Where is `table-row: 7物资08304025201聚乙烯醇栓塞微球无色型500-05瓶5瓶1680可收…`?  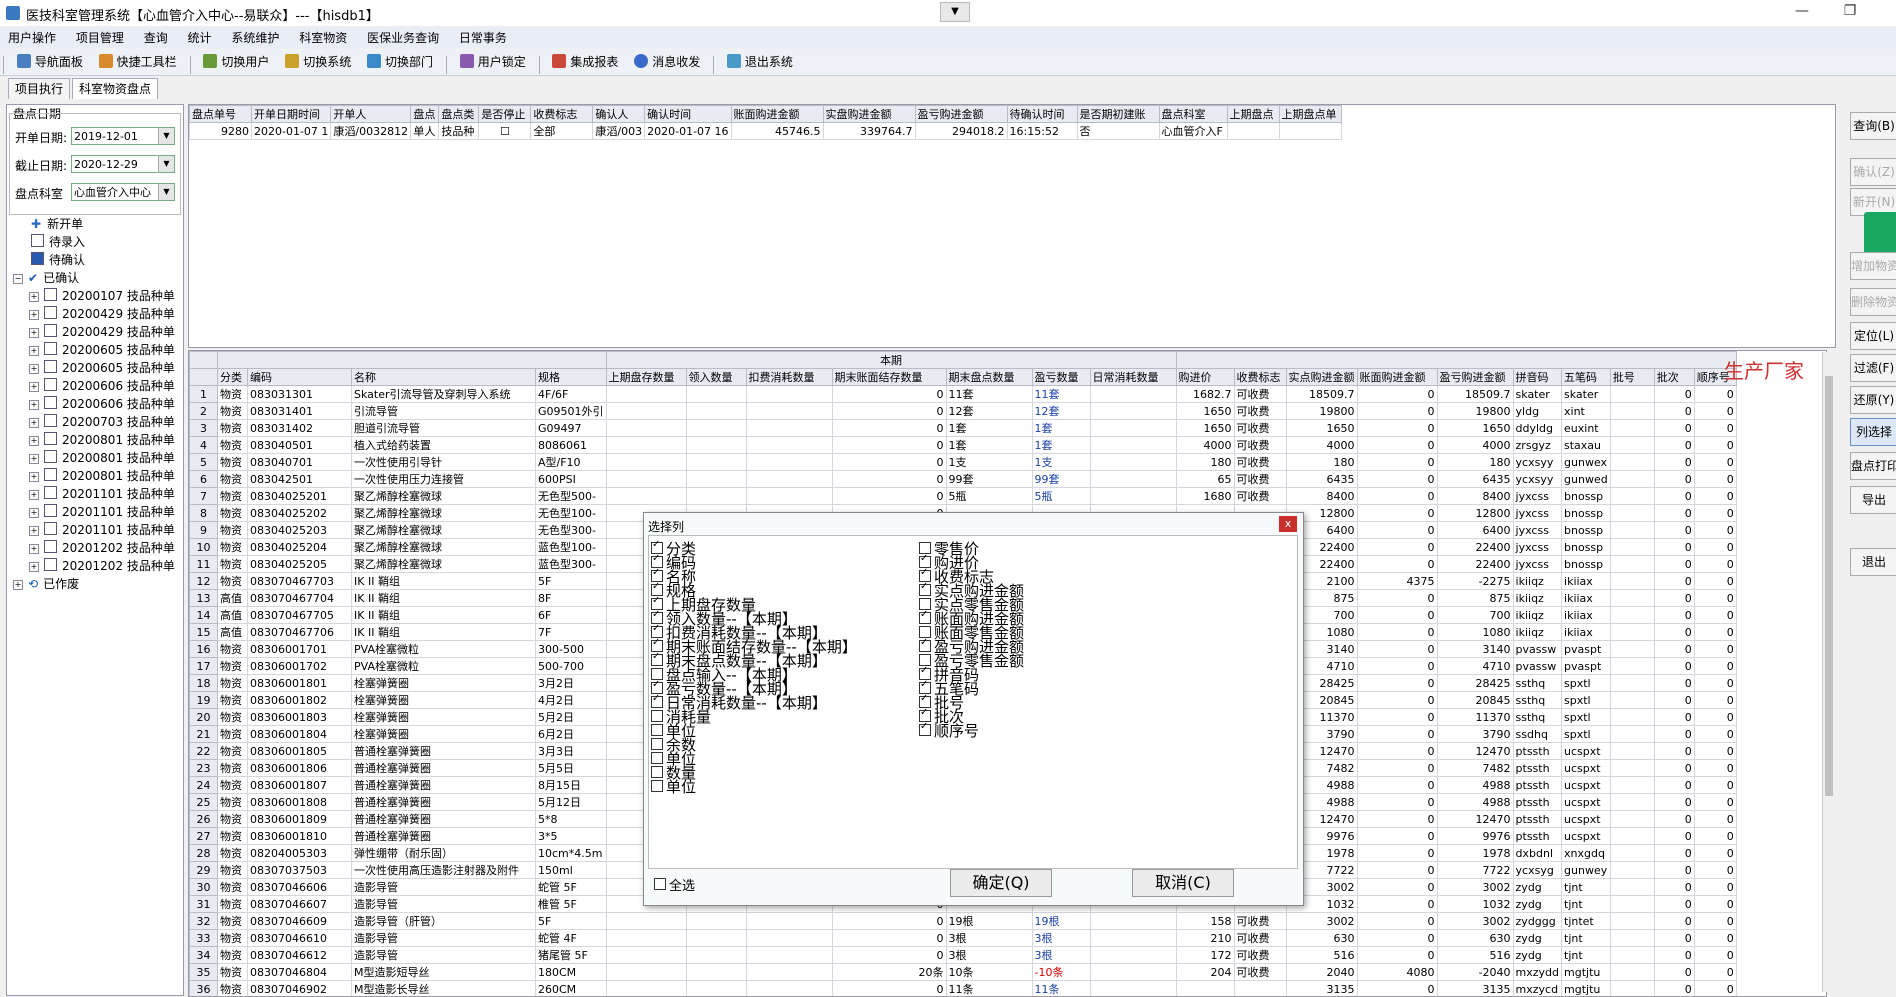 table-row: 7物资08304025201聚乙烯醇栓塞微球无色型500-05瓶5瓶1680可收… is located at coordinates (963, 496).